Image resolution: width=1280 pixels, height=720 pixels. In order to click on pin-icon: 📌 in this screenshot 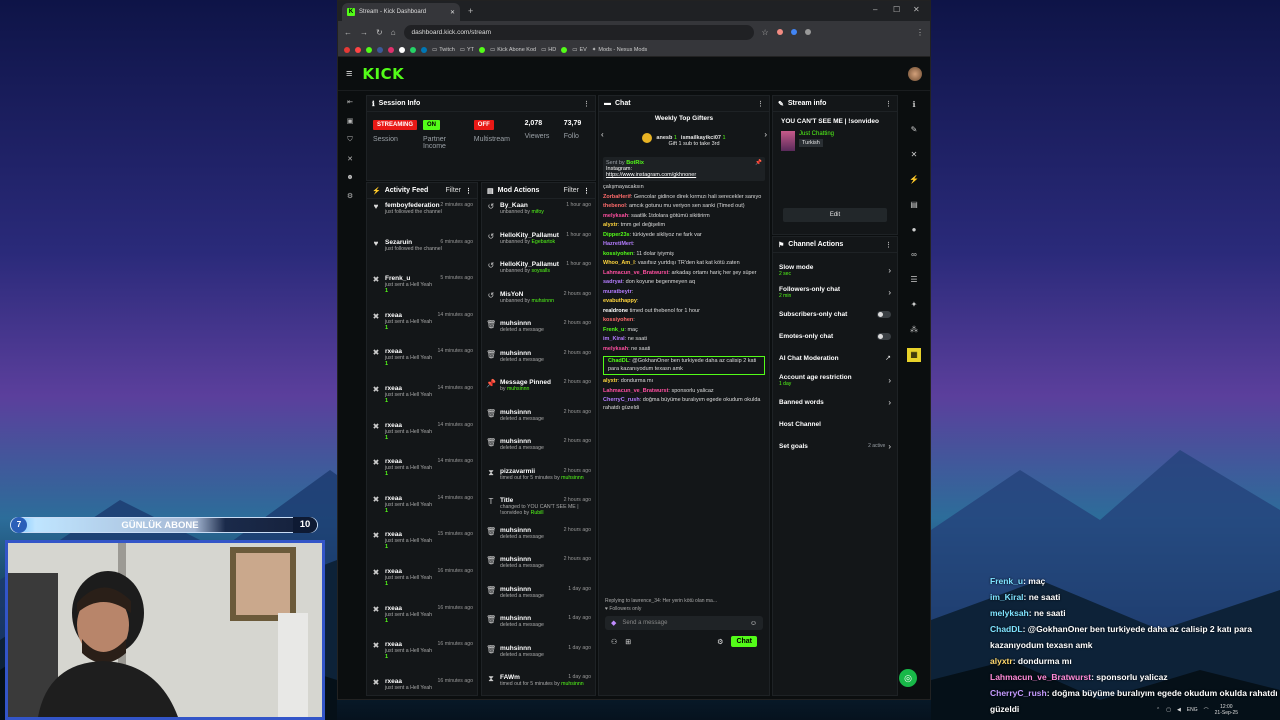, I will do `click(758, 163)`.